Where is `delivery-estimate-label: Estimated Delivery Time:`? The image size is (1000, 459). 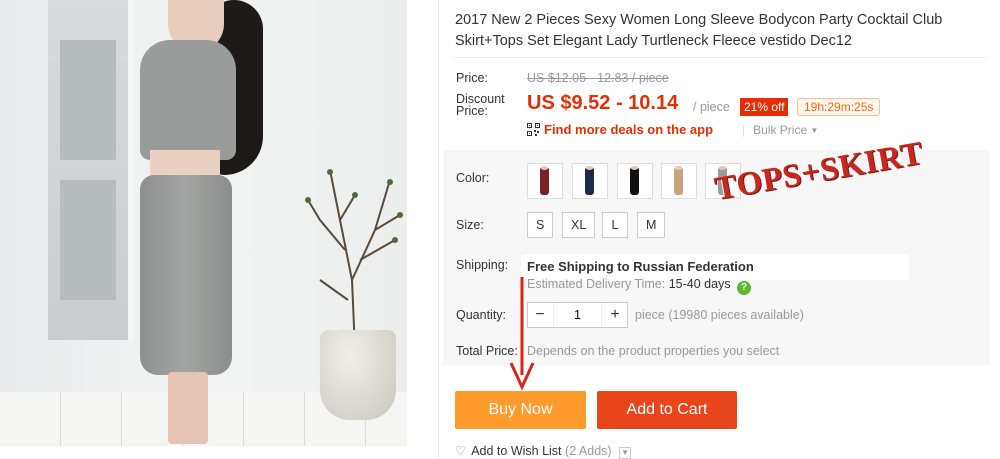
delivery-estimate-label: Estimated Delivery Time: is located at coordinates (596, 284).